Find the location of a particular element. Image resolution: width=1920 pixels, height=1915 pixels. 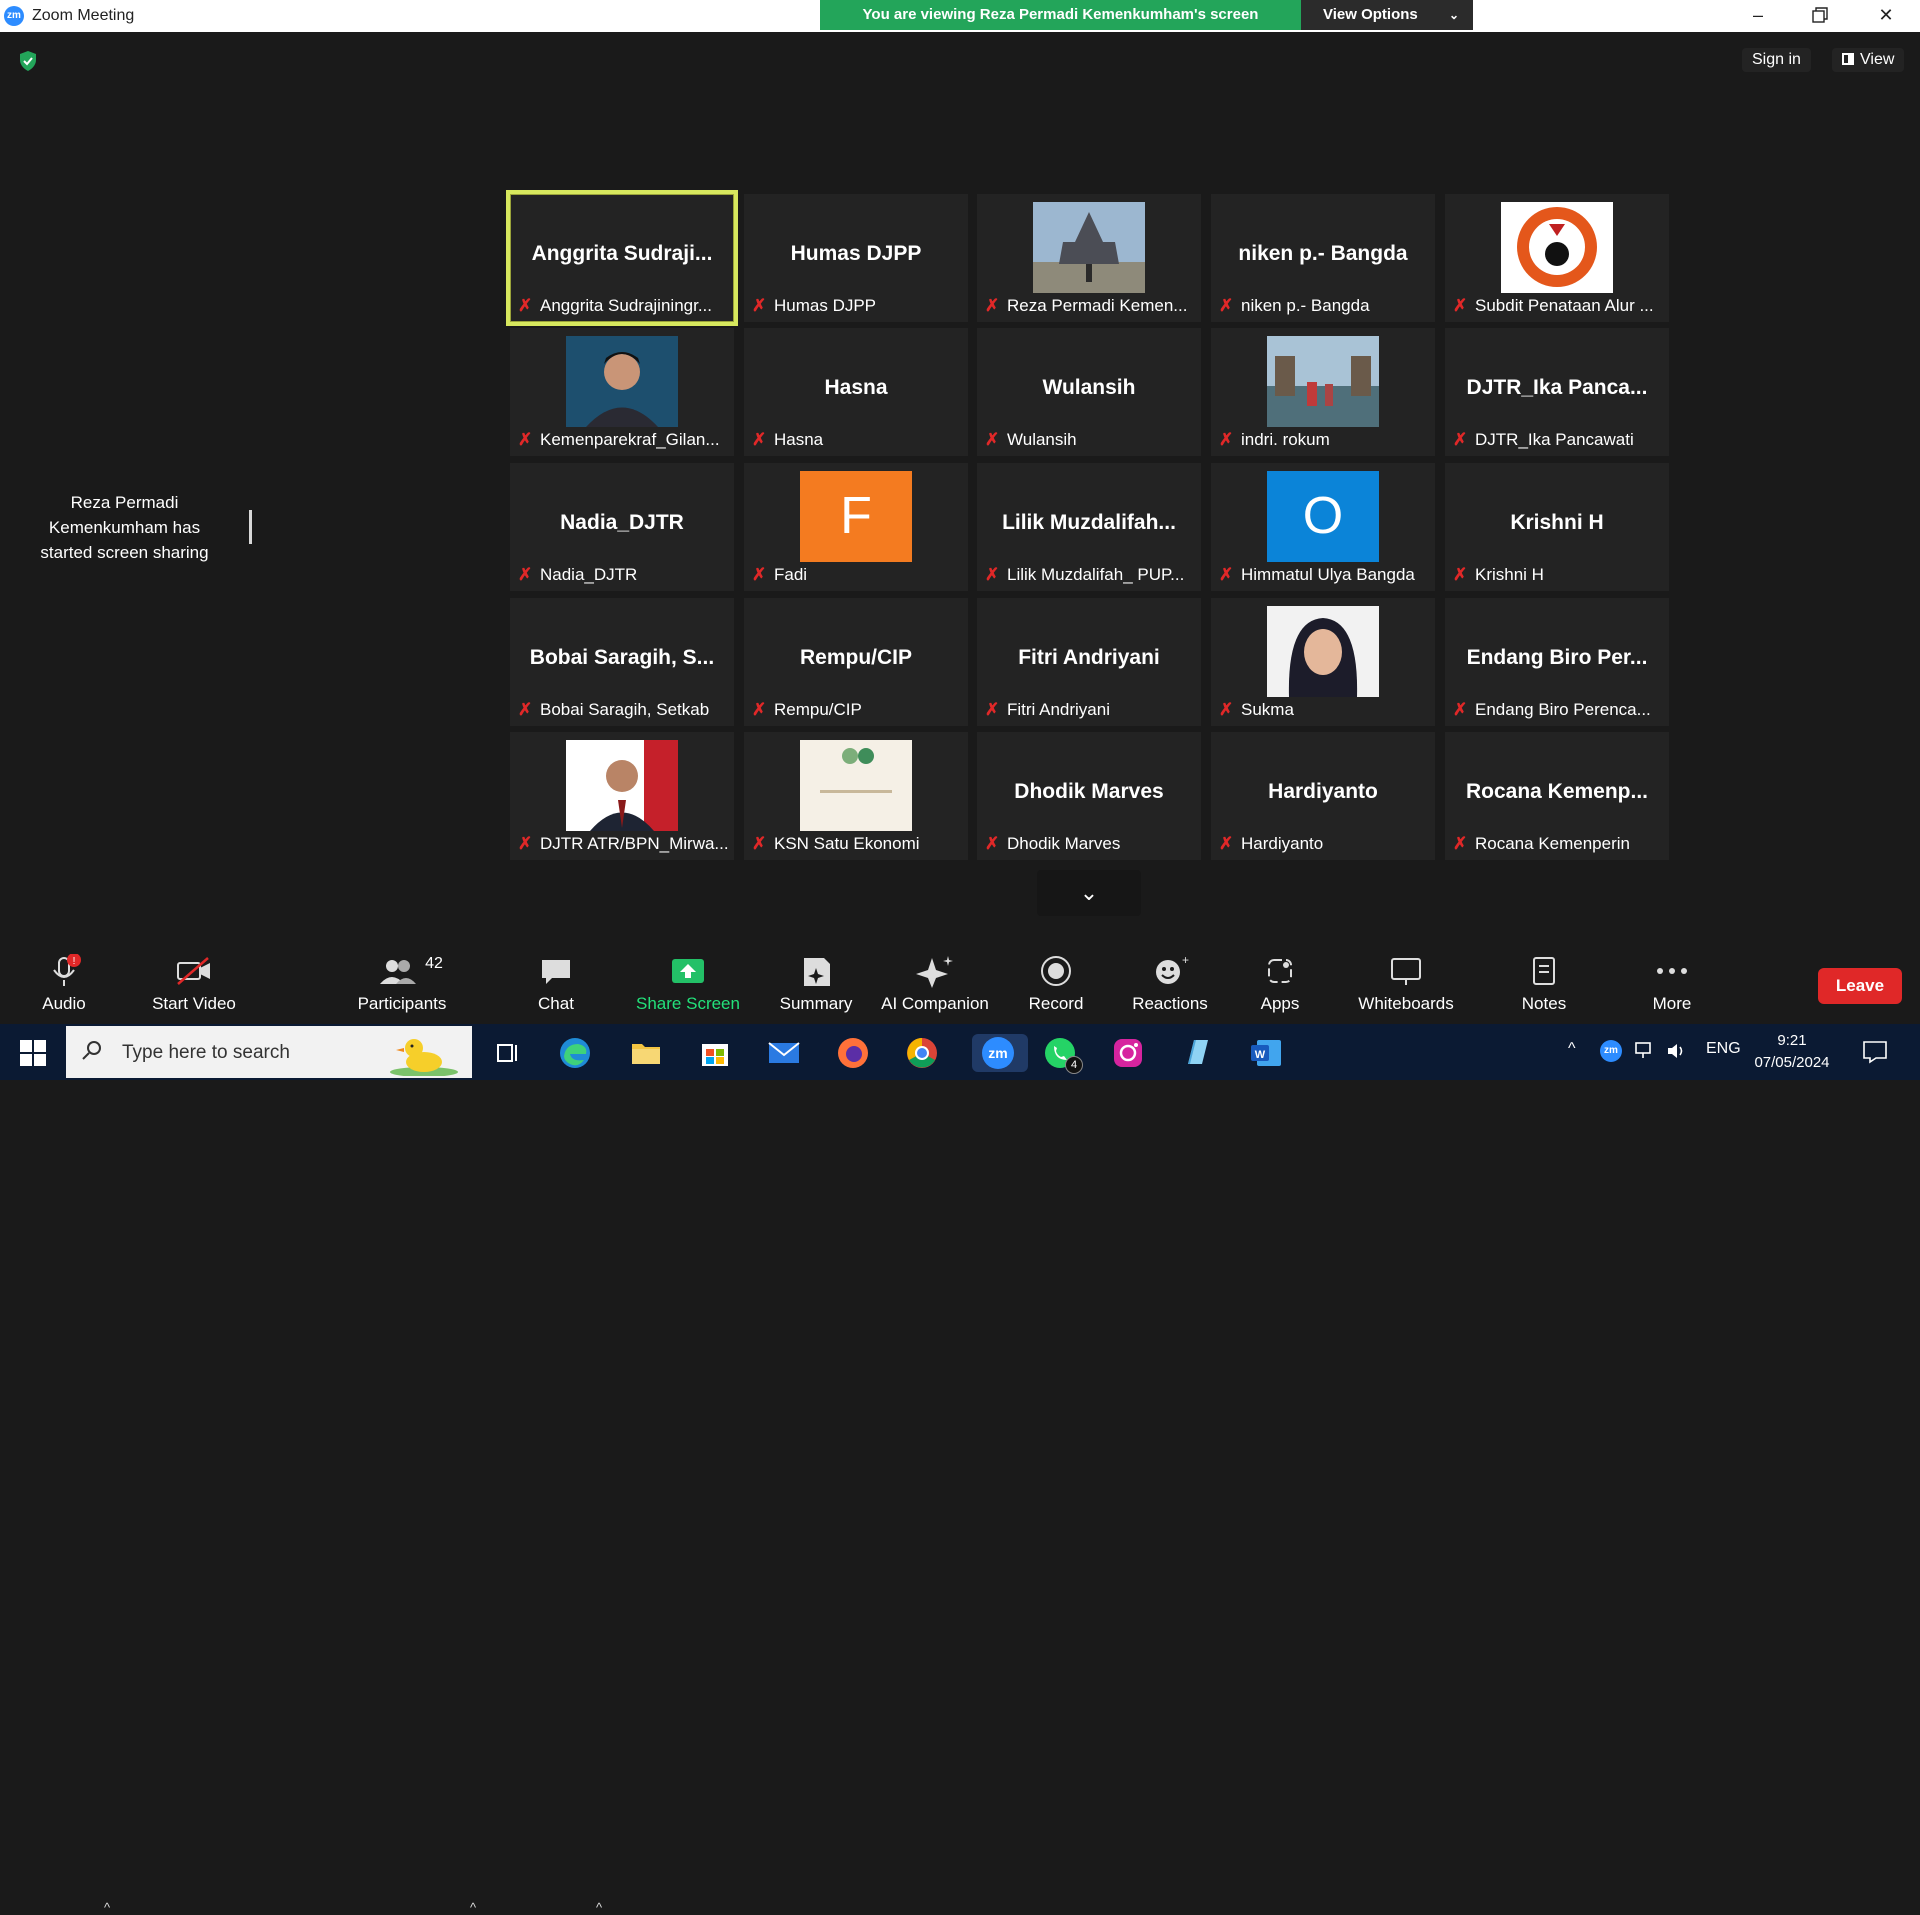

participant-tile: Humas DJPP ✗ Humas DJPP is located at coordinates (856, 258).